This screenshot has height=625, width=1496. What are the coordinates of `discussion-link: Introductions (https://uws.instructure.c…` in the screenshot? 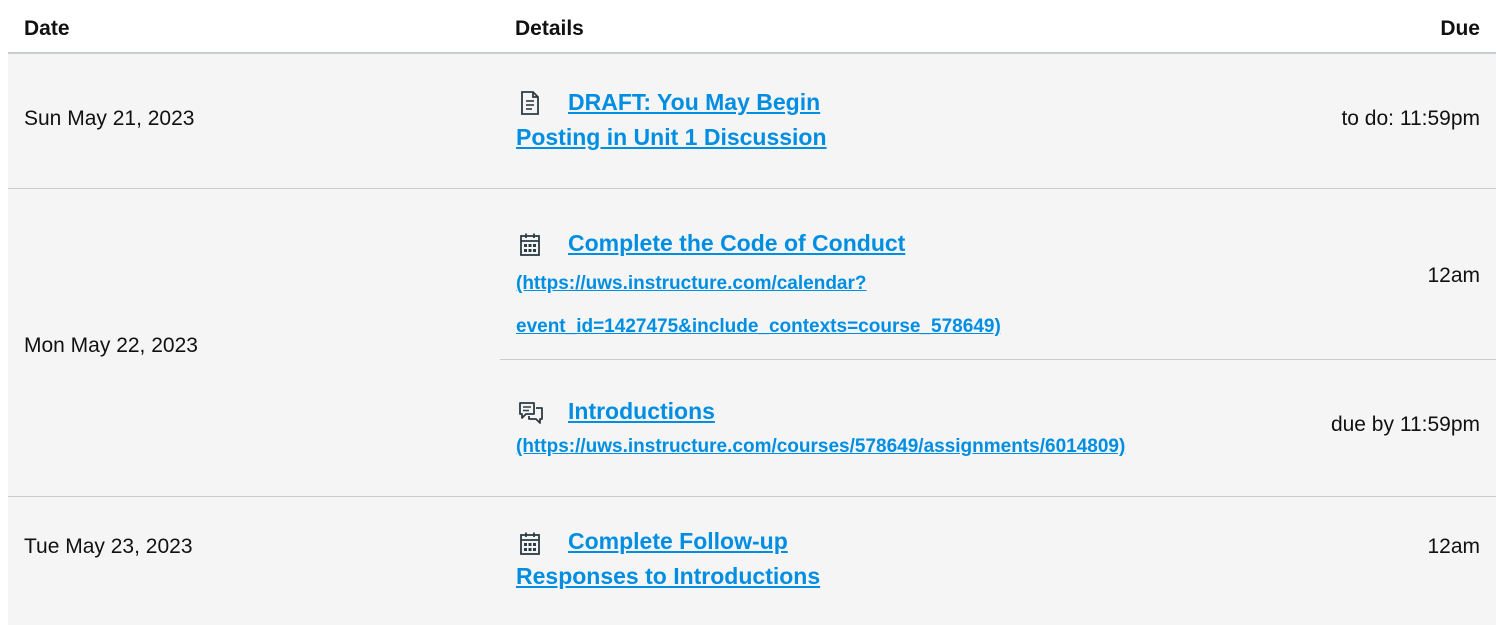 It's located at (820, 430).